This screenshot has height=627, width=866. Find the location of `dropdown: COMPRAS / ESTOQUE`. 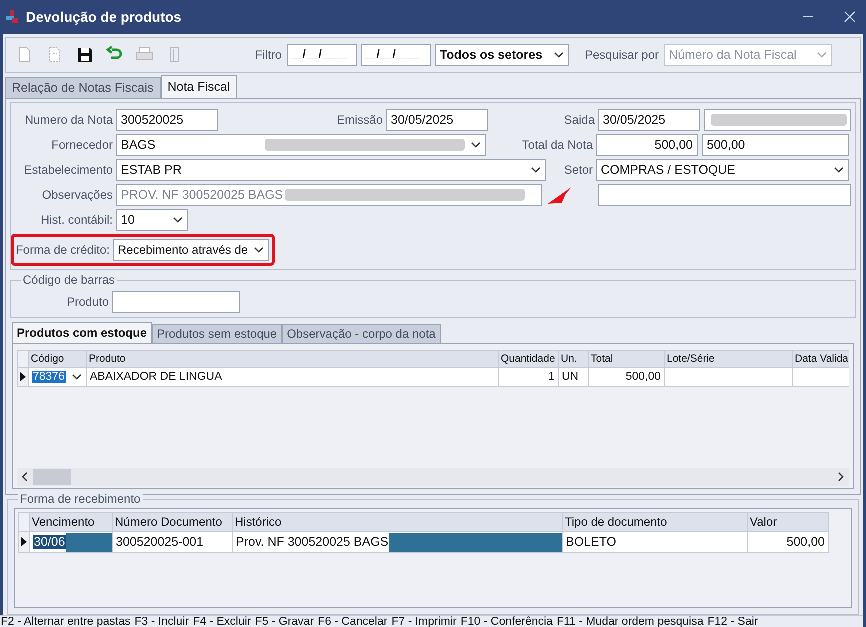

dropdown: COMPRAS / ESTOQUE is located at coordinates (722, 170).